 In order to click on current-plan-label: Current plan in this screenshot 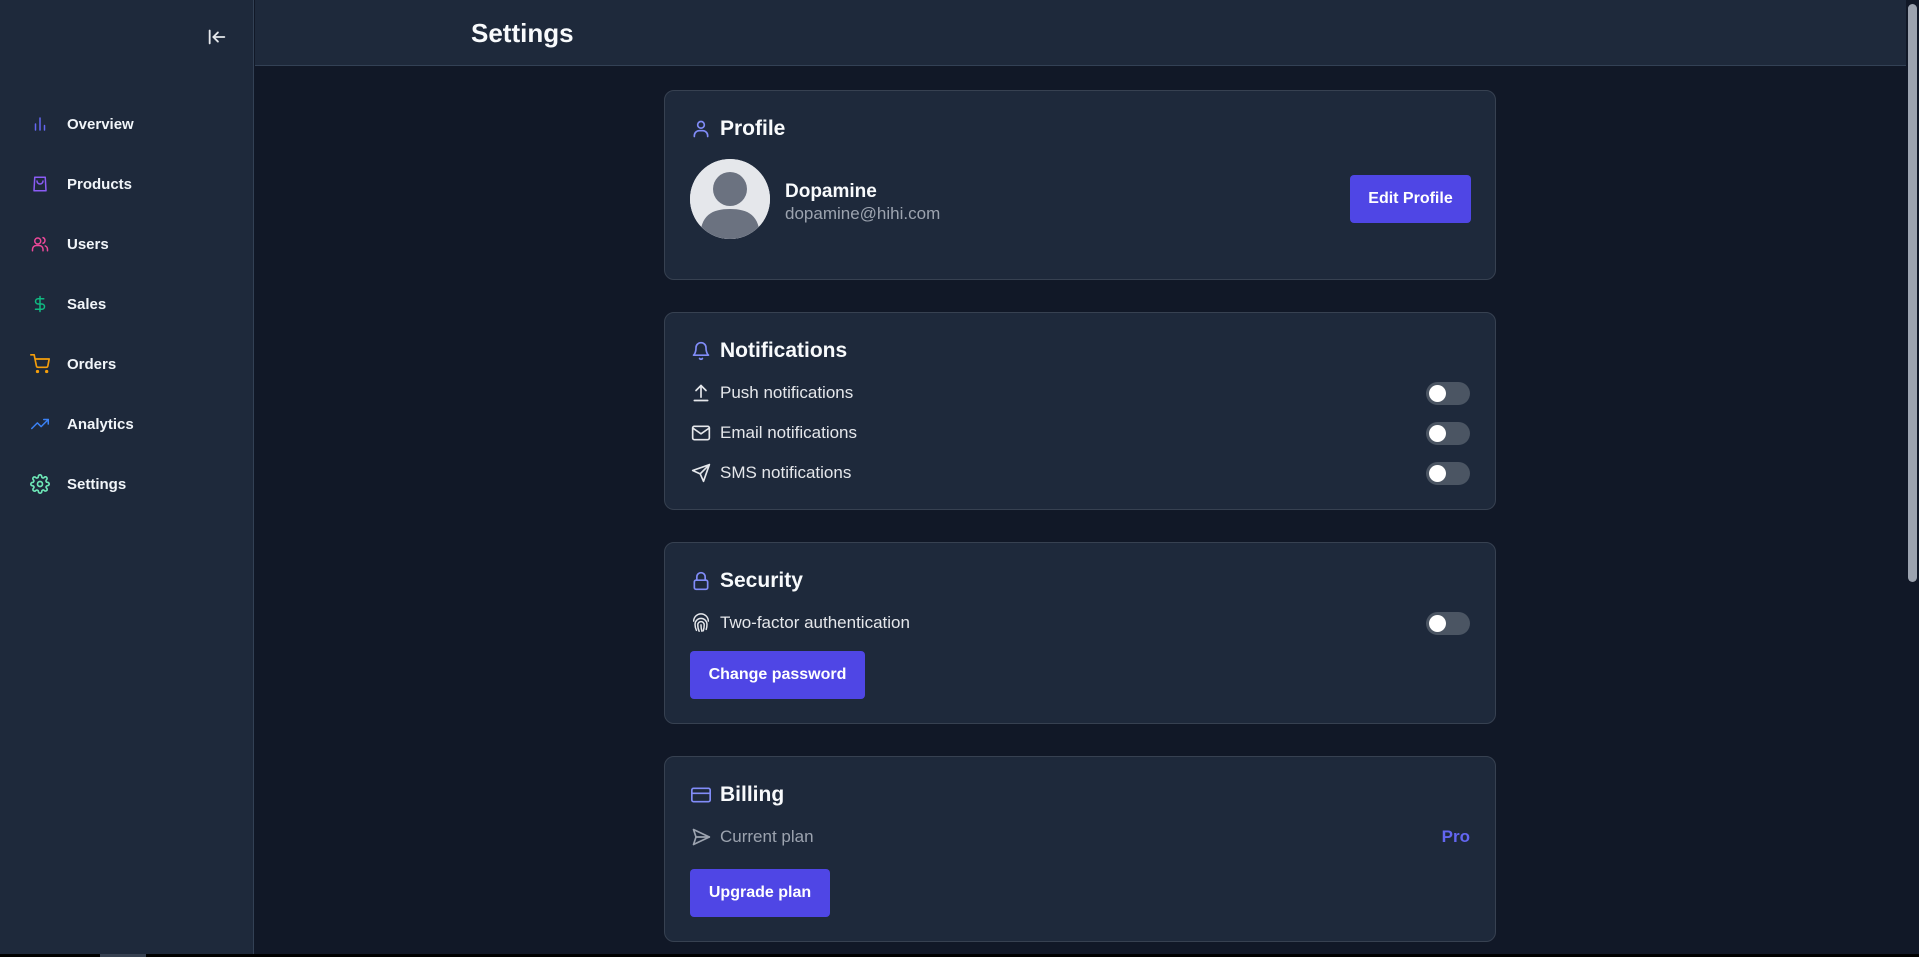, I will do `click(767, 836)`.